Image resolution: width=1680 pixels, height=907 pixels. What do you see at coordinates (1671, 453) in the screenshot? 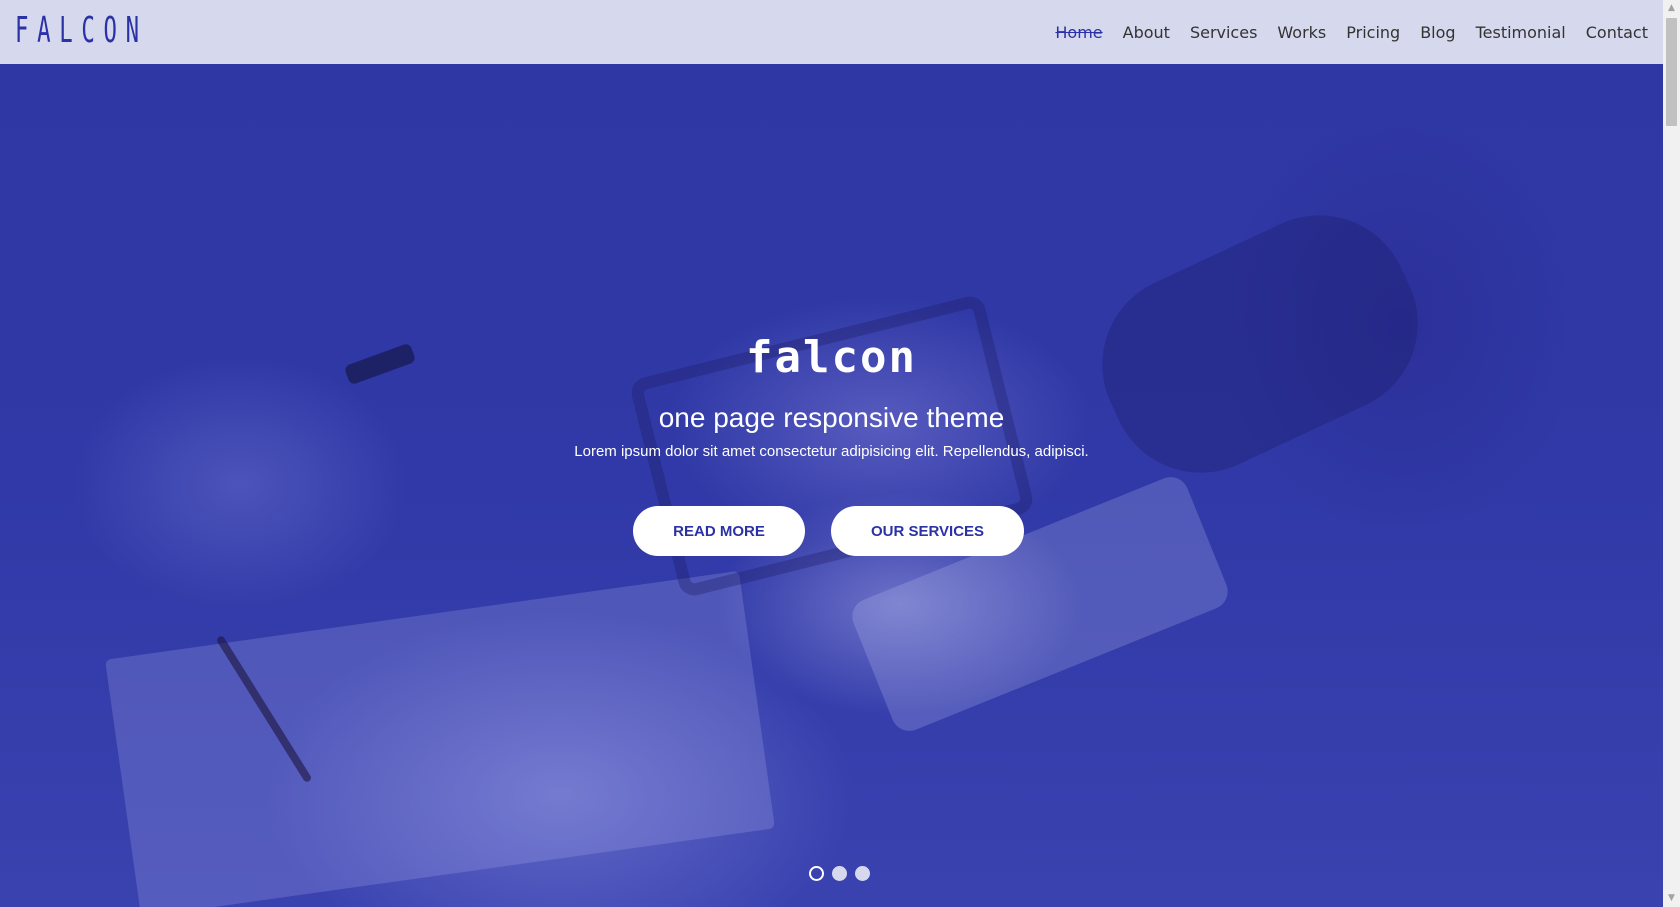
I see `vertical-scrollbar: ▲ ▼` at bounding box center [1671, 453].